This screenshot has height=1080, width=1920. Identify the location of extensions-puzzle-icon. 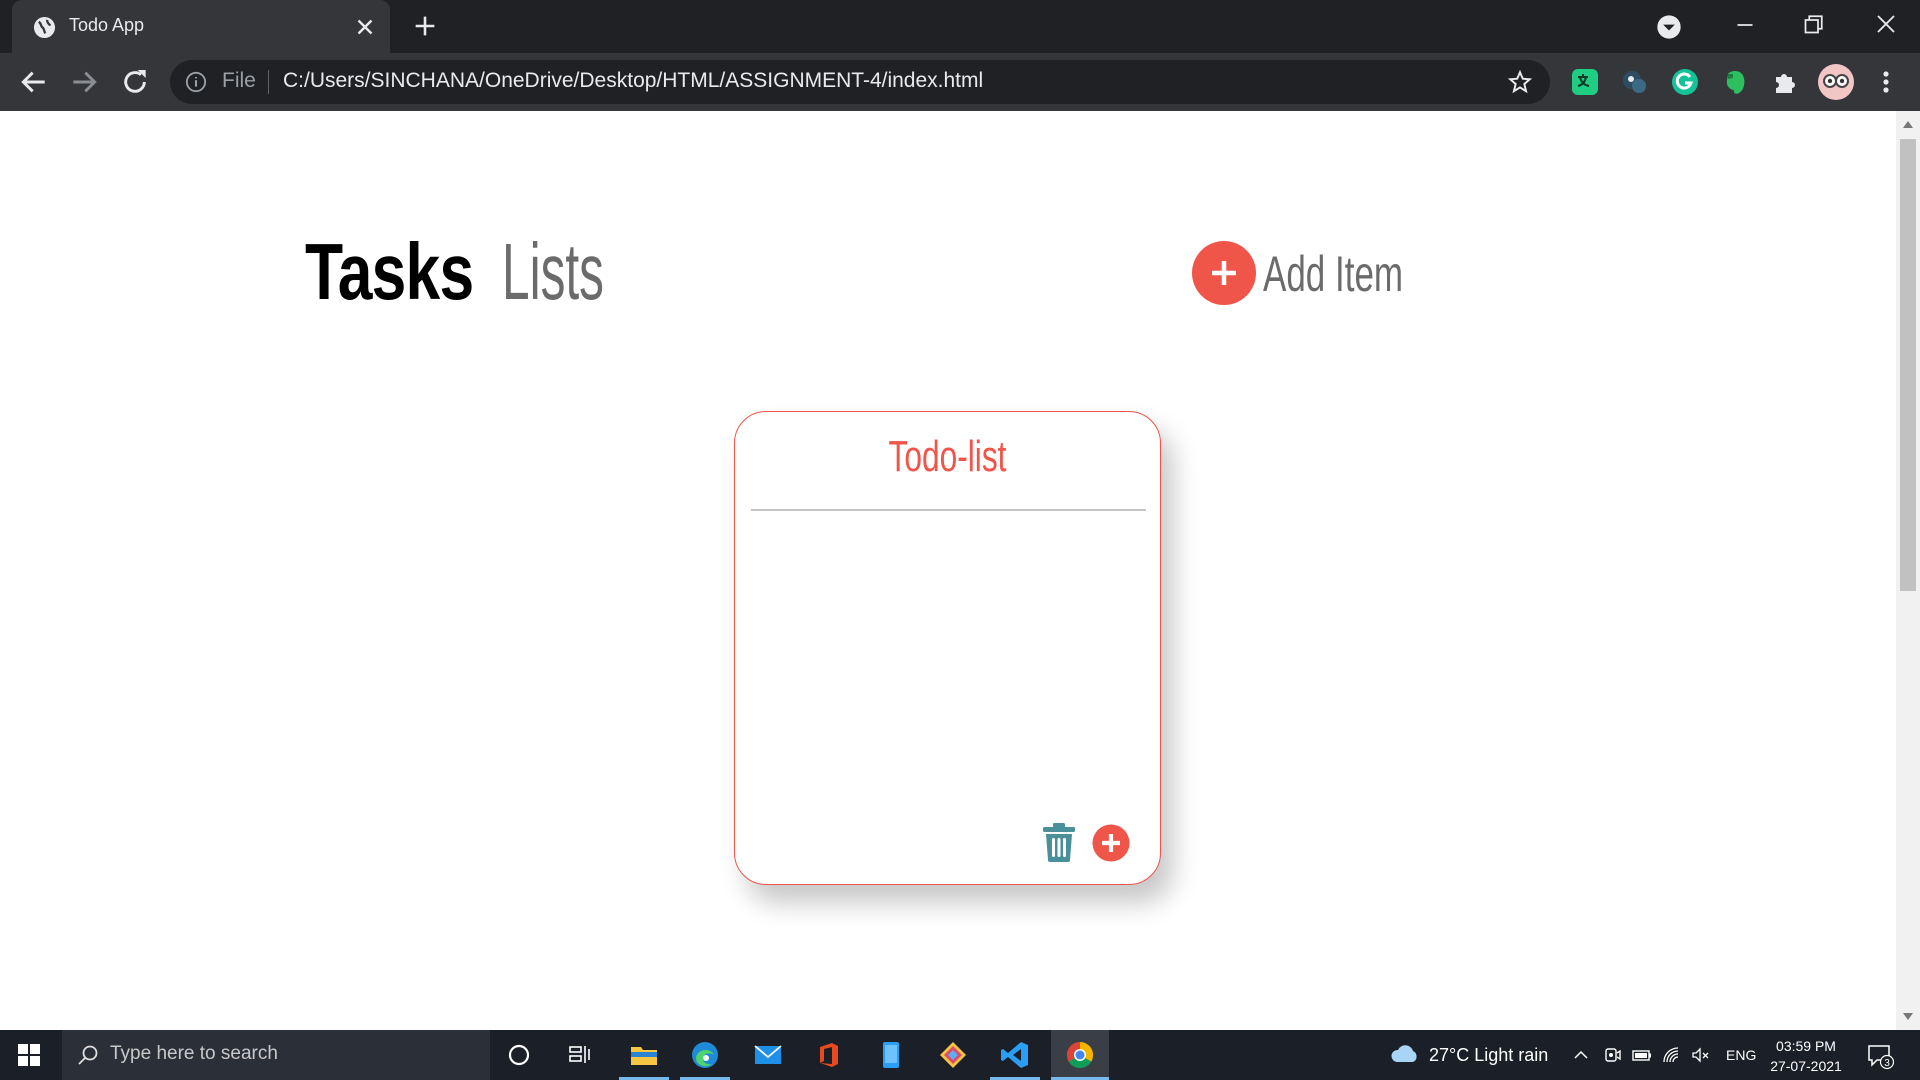
(1785, 82).